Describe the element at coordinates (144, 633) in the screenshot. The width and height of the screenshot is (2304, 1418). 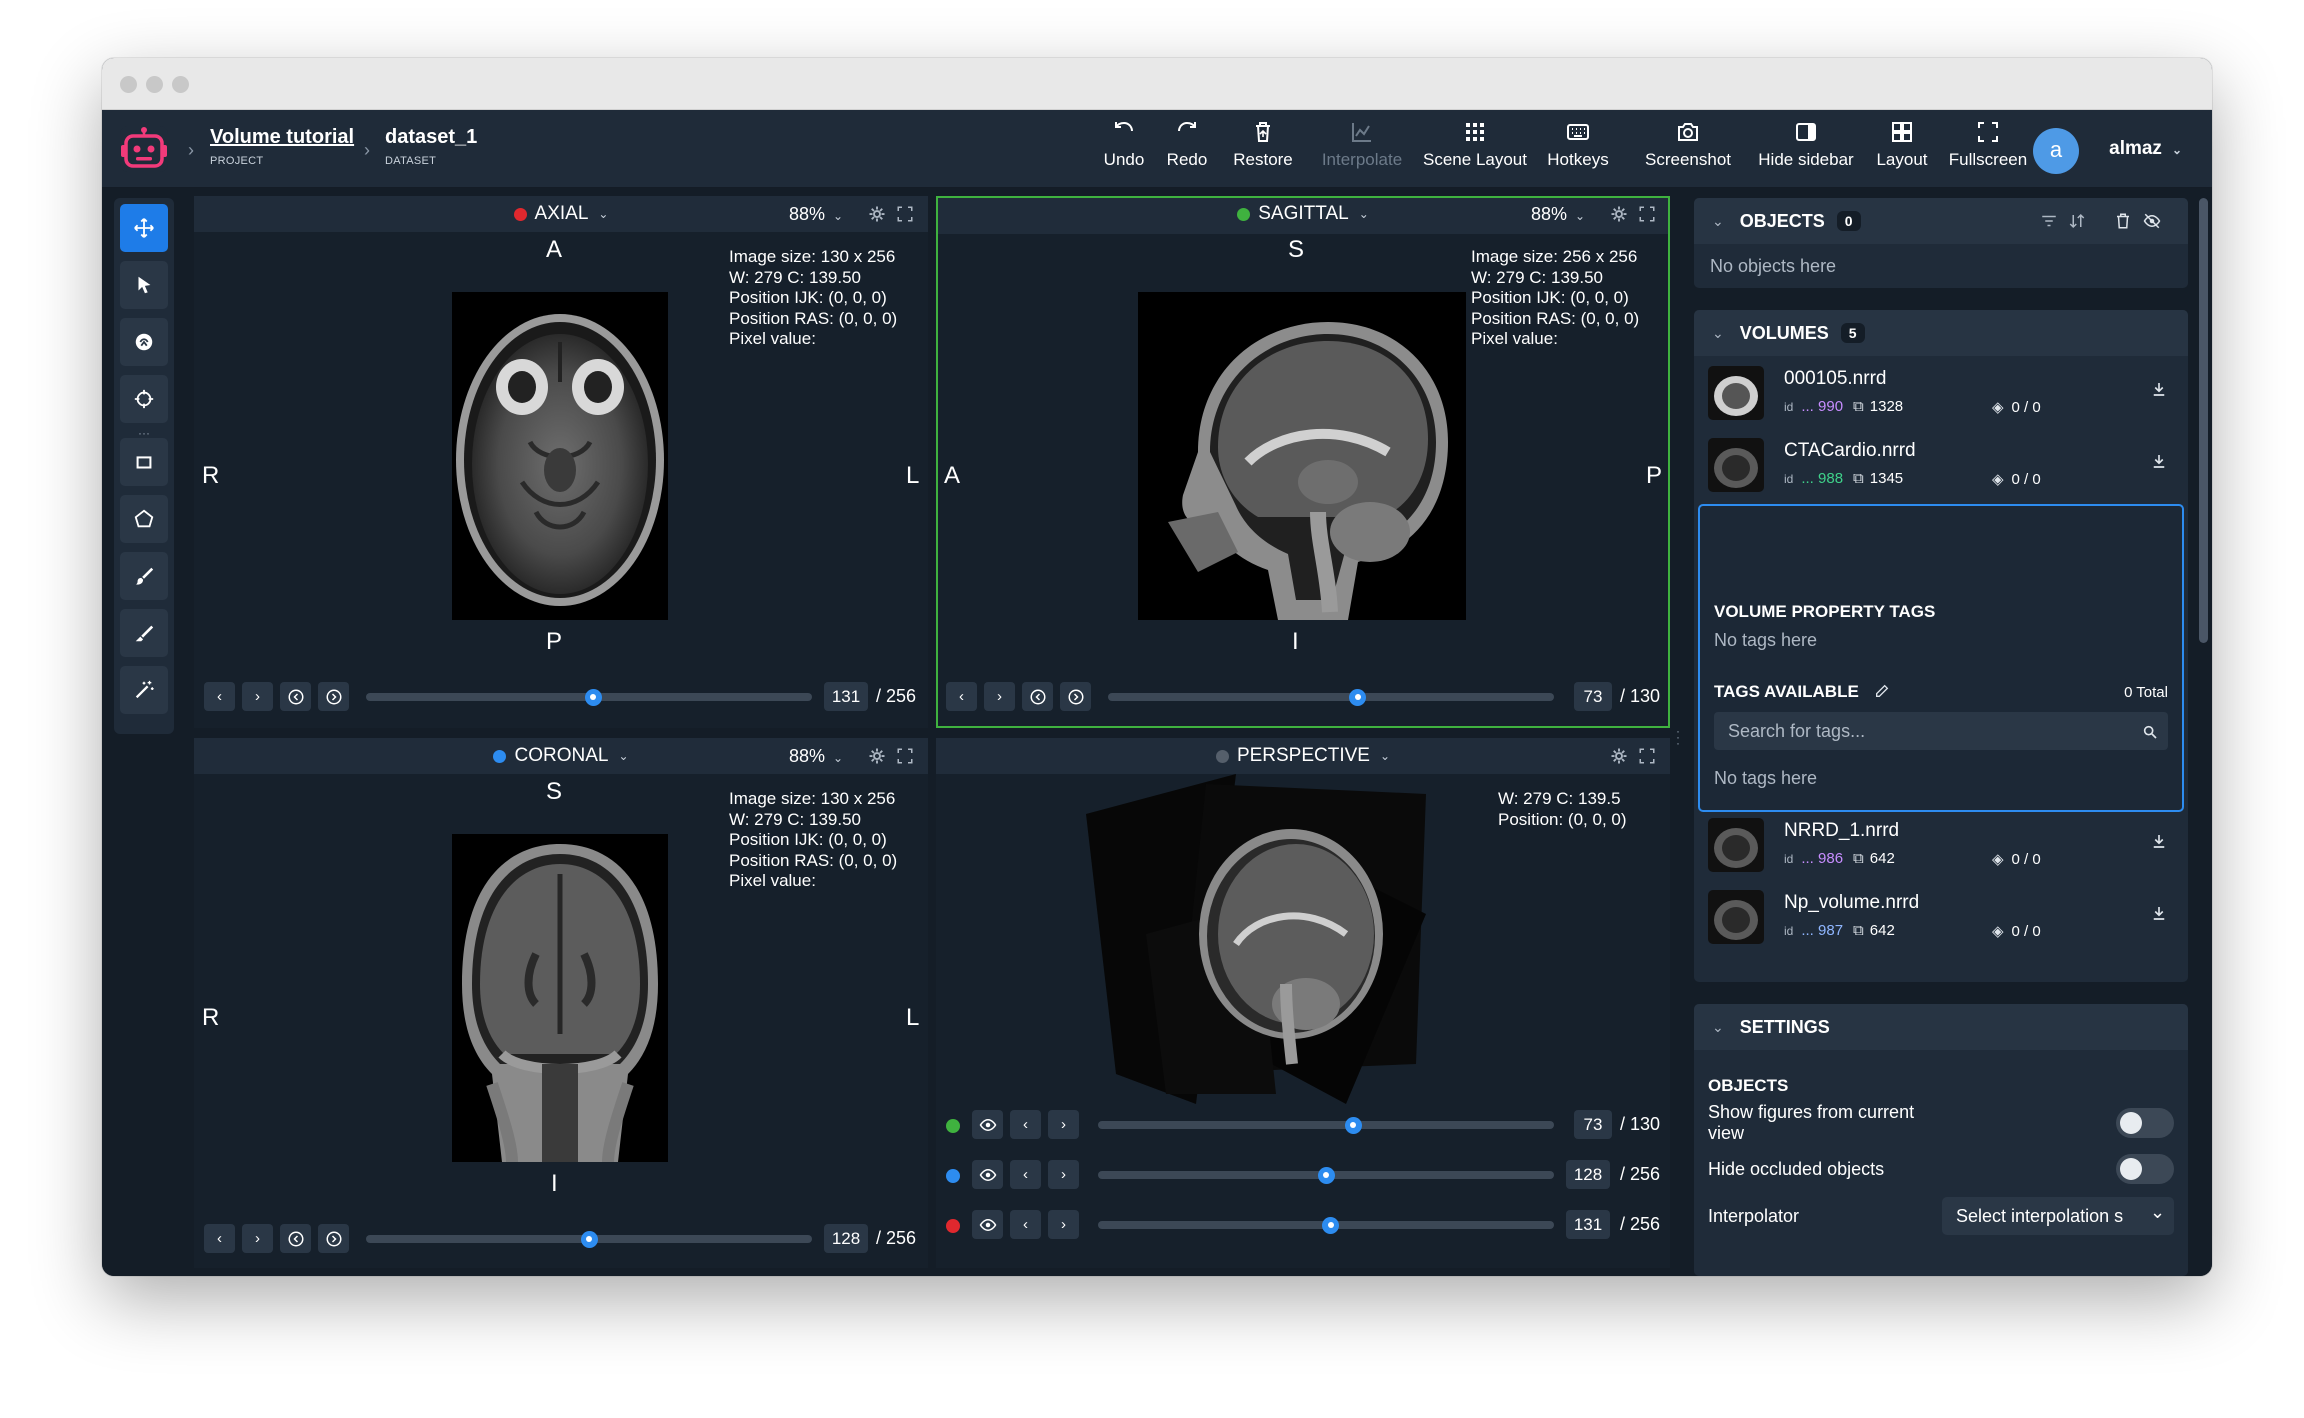
I see `tool-eraser` at that location.